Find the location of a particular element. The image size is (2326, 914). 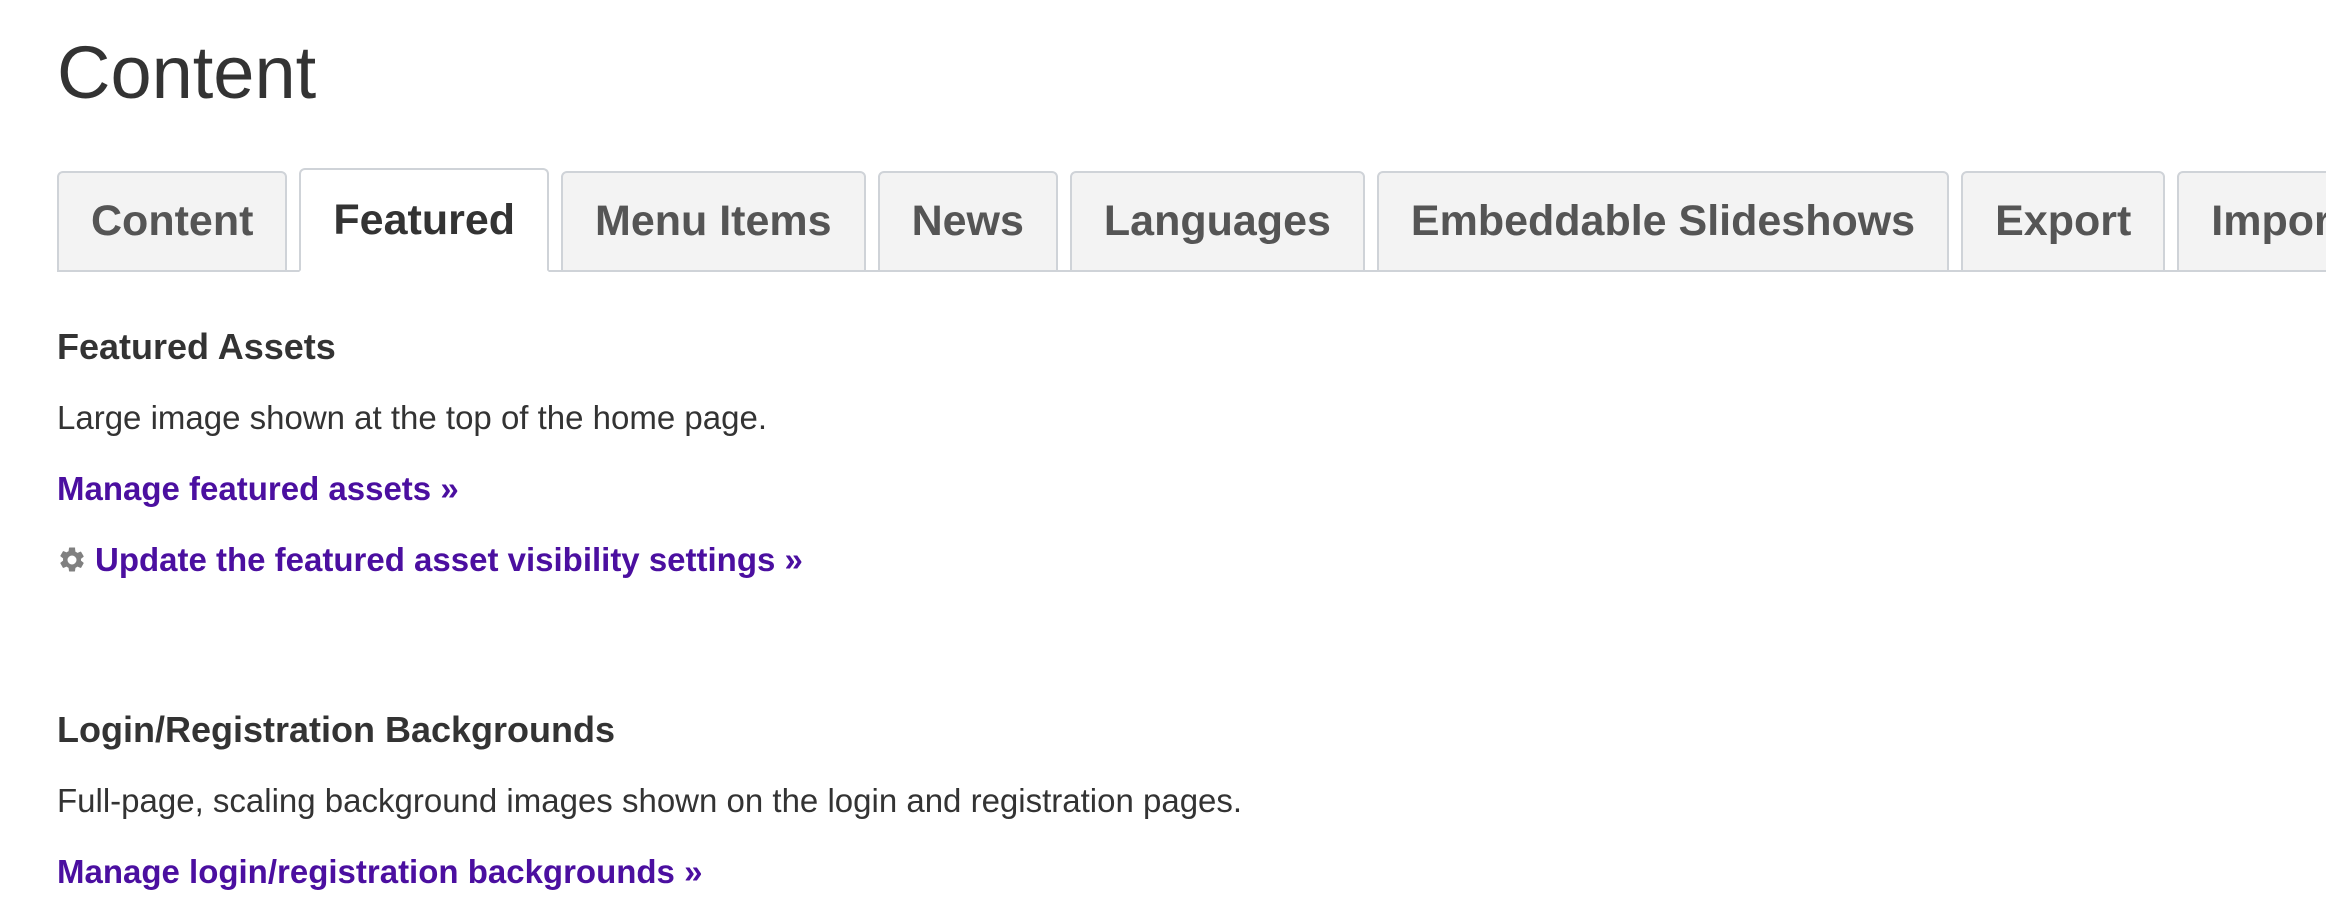

tab-menu-items: Menu Items is located at coordinates (713, 221).